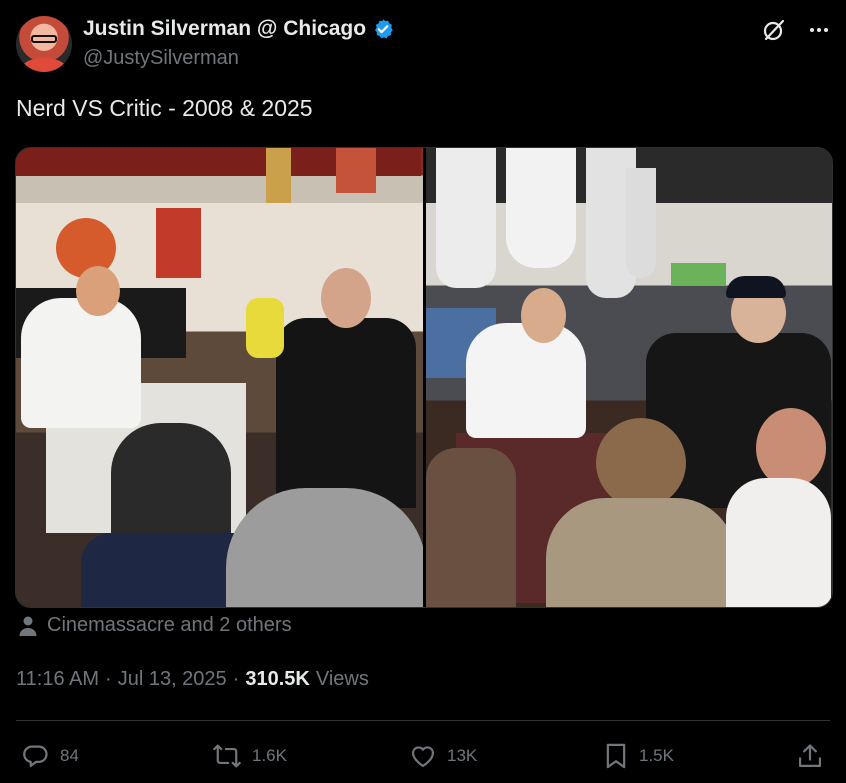  Describe the element at coordinates (796, 30) in the screenshot. I see `top-right-actions` at that location.